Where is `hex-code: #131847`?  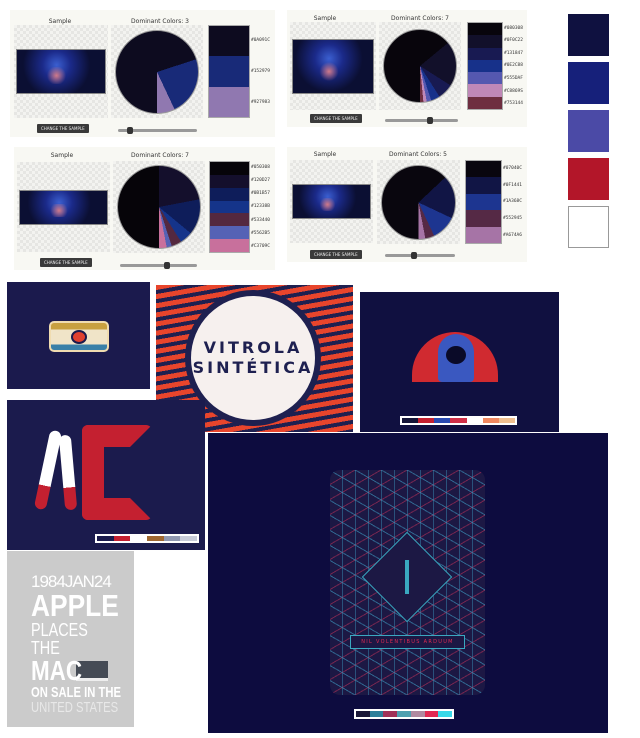
hex-code: #131847 is located at coordinates (513, 53).